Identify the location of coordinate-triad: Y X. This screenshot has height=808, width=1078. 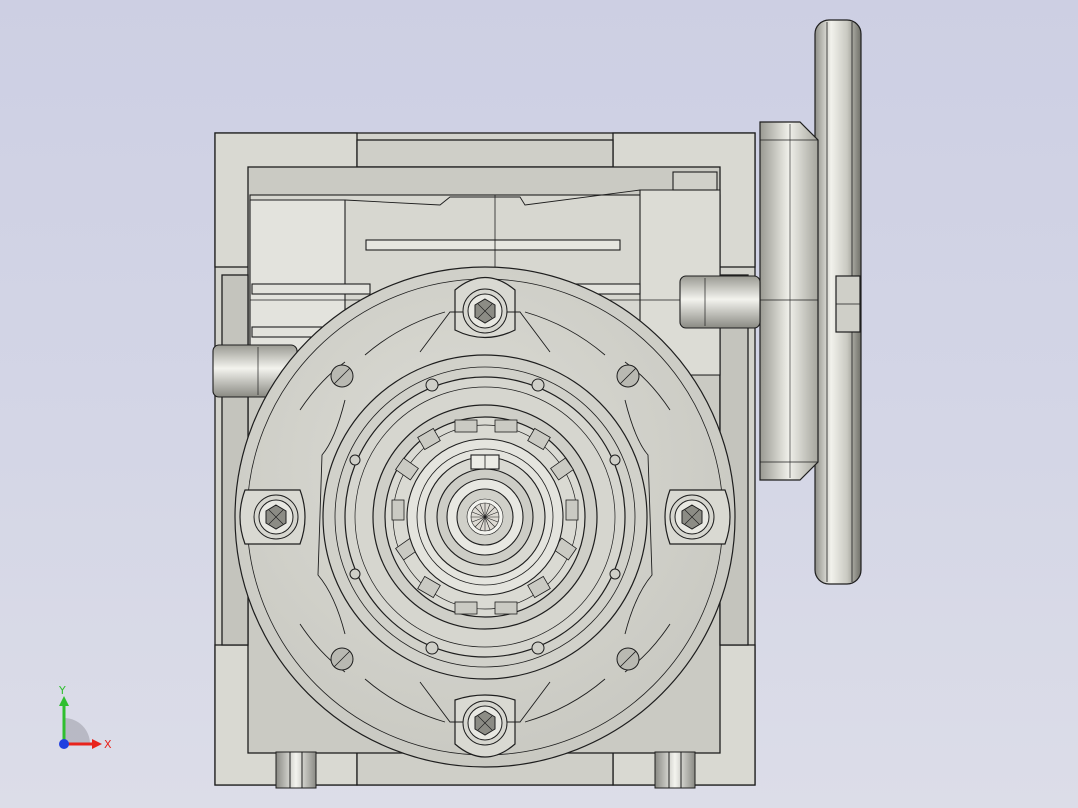
(85, 717).